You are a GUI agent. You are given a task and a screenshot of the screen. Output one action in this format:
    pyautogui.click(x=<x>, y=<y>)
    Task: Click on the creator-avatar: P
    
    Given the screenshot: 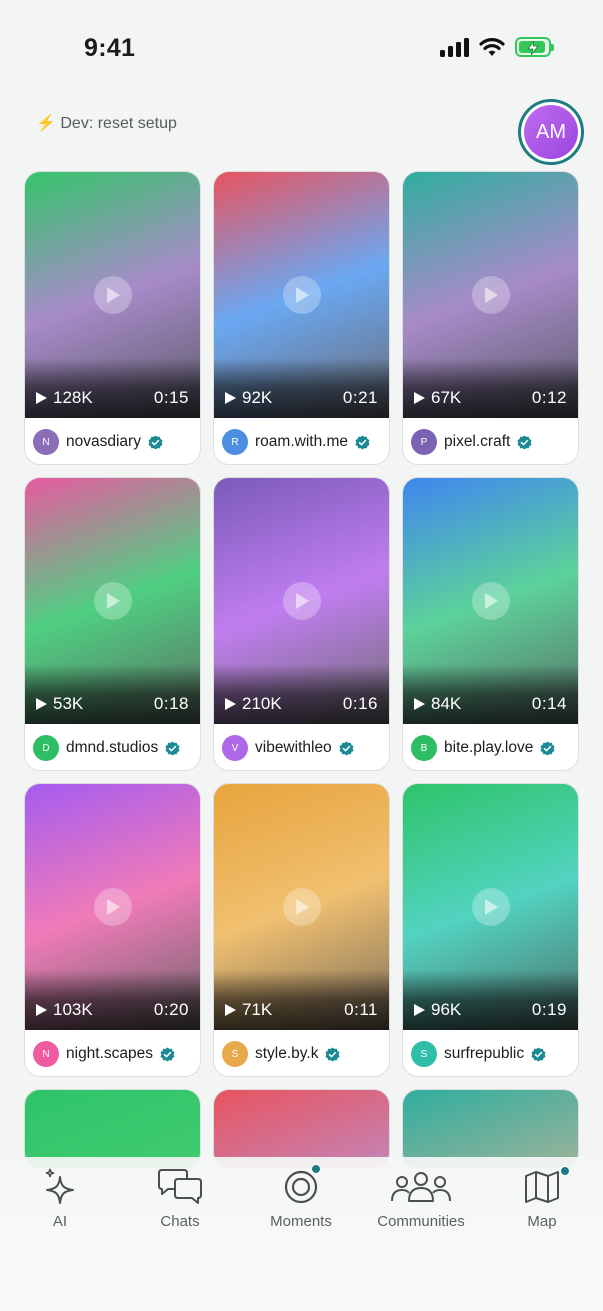 What is the action you would take?
    pyautogui.click(x=424, y=442)
    